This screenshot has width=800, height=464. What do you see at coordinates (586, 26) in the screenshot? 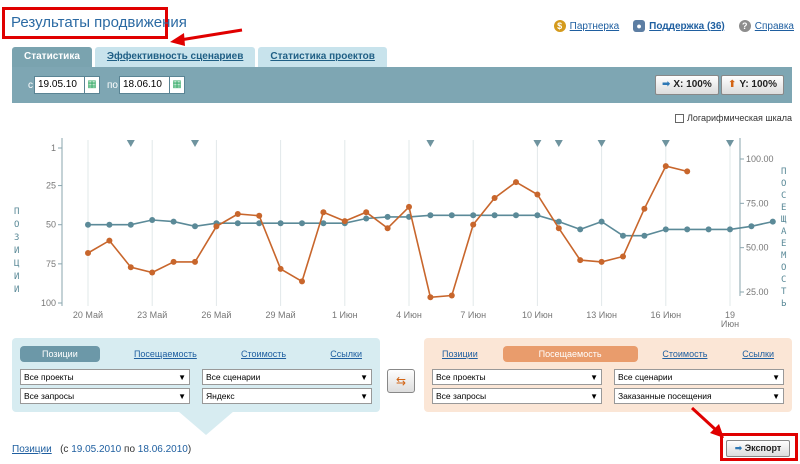
I see `partner-link: $ Партнерка` at bounding box center [586, 26].